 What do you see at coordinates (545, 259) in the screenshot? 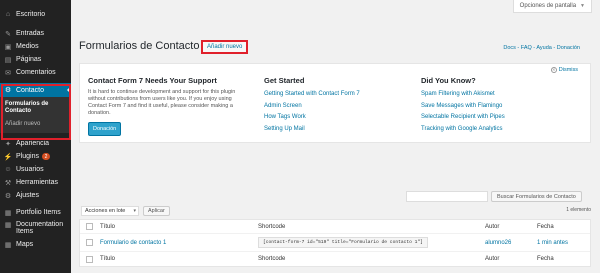
I see `column-date-footer: Fecha` at bounding box center [545, 259].